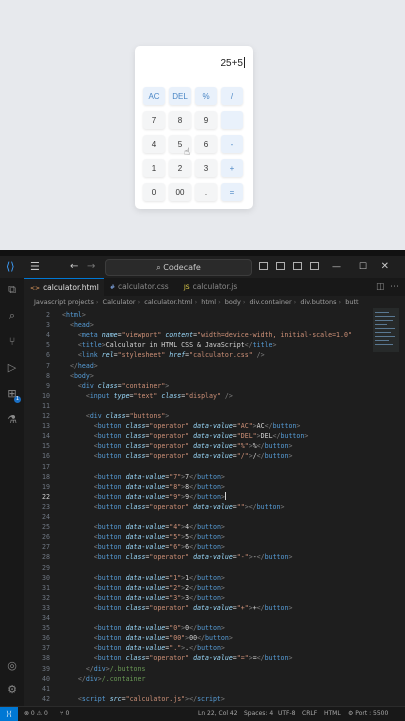 The width and height of the screenshot is (405, 721). What do you see at coordinates (263, 266) in the screenshot?
I see `toggle-sidebar-icon` at bounding box center [263, 266].